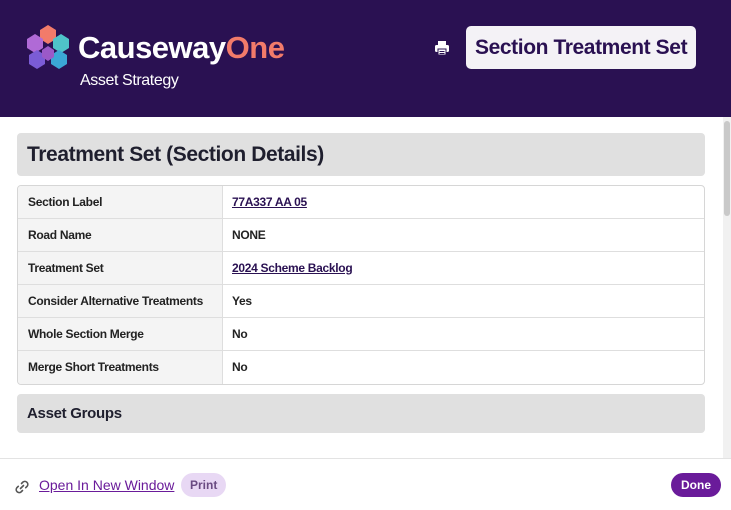 This screenshot has width=731, height=510. I want to click on table-row: Section Label 77A337 AA 05, so click(361, 202).